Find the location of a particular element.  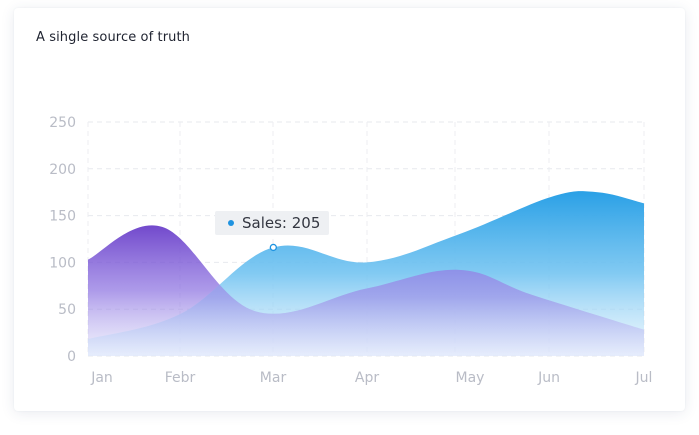

y-tick-label: 0 is located at coordinates (71, 357).